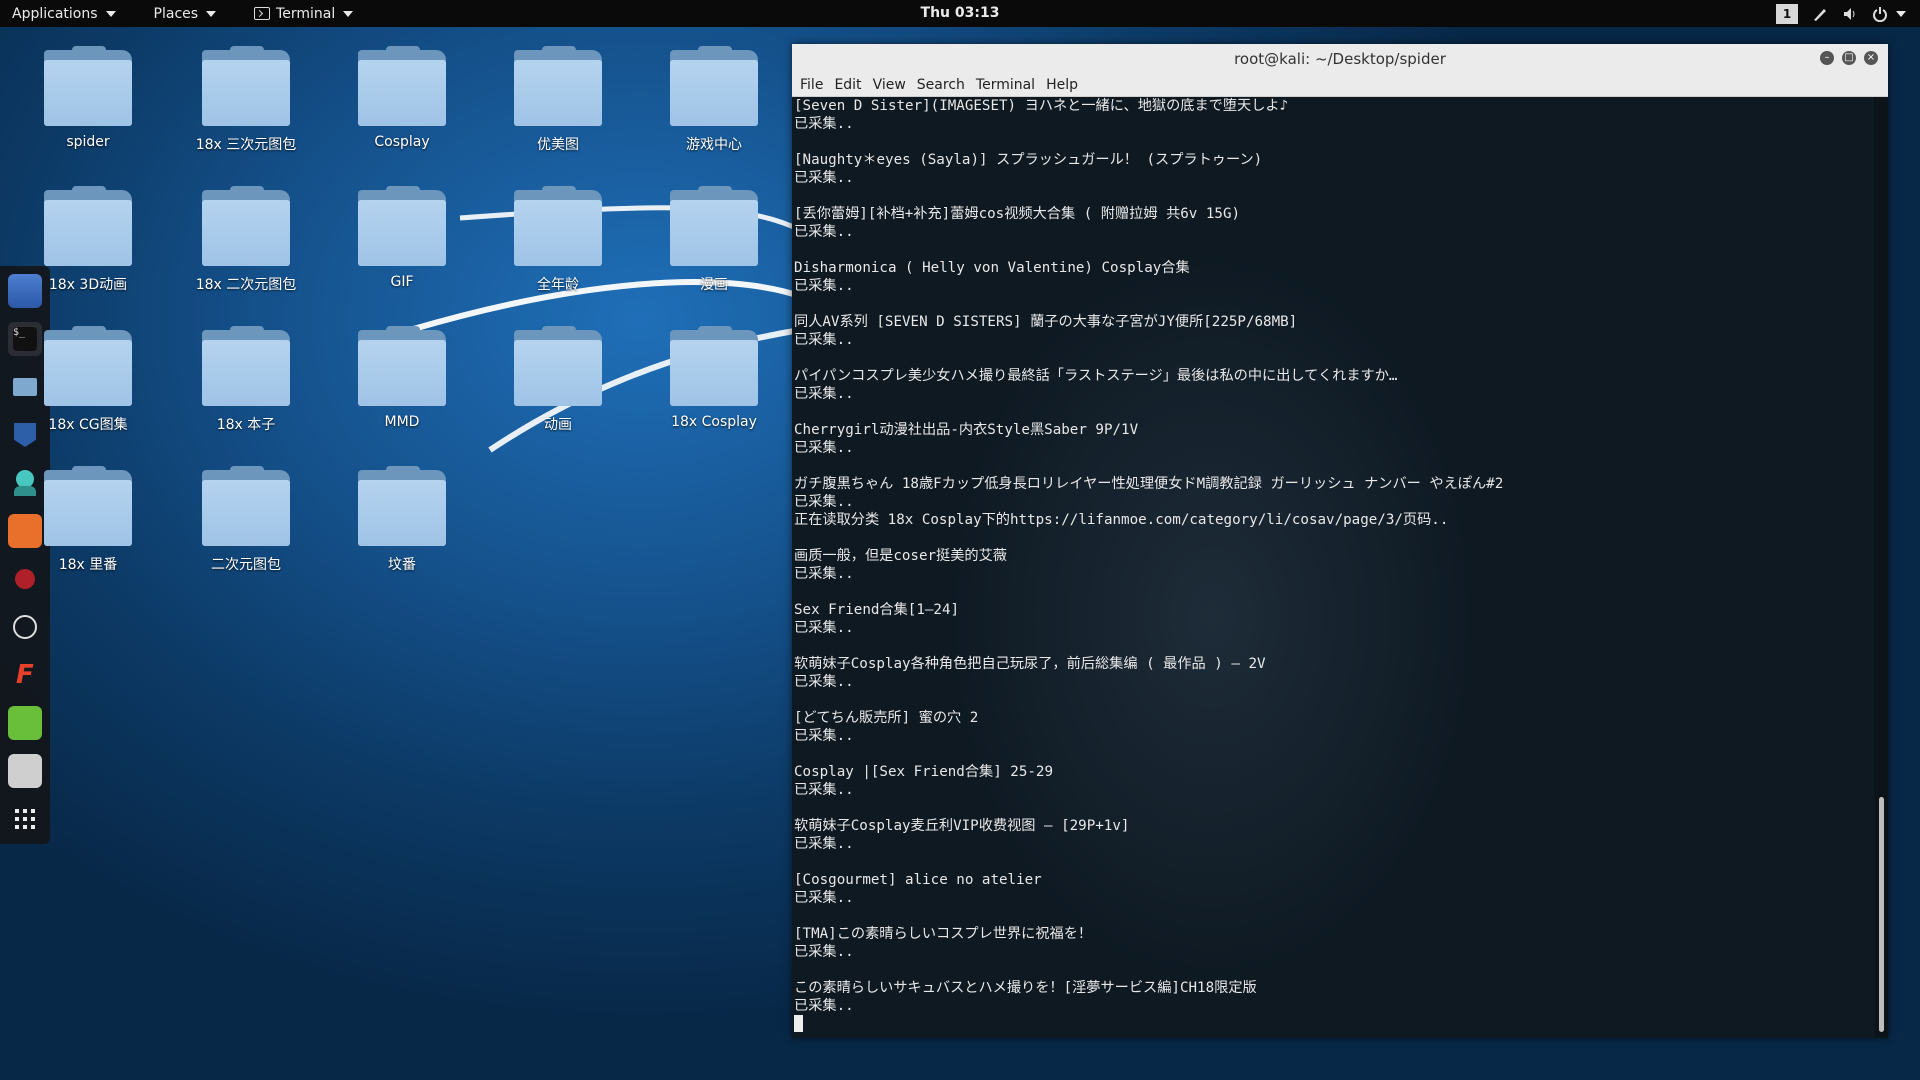 The image size is (1920, 1080). I want to click on folder-label: MMD, so click(402, 422).